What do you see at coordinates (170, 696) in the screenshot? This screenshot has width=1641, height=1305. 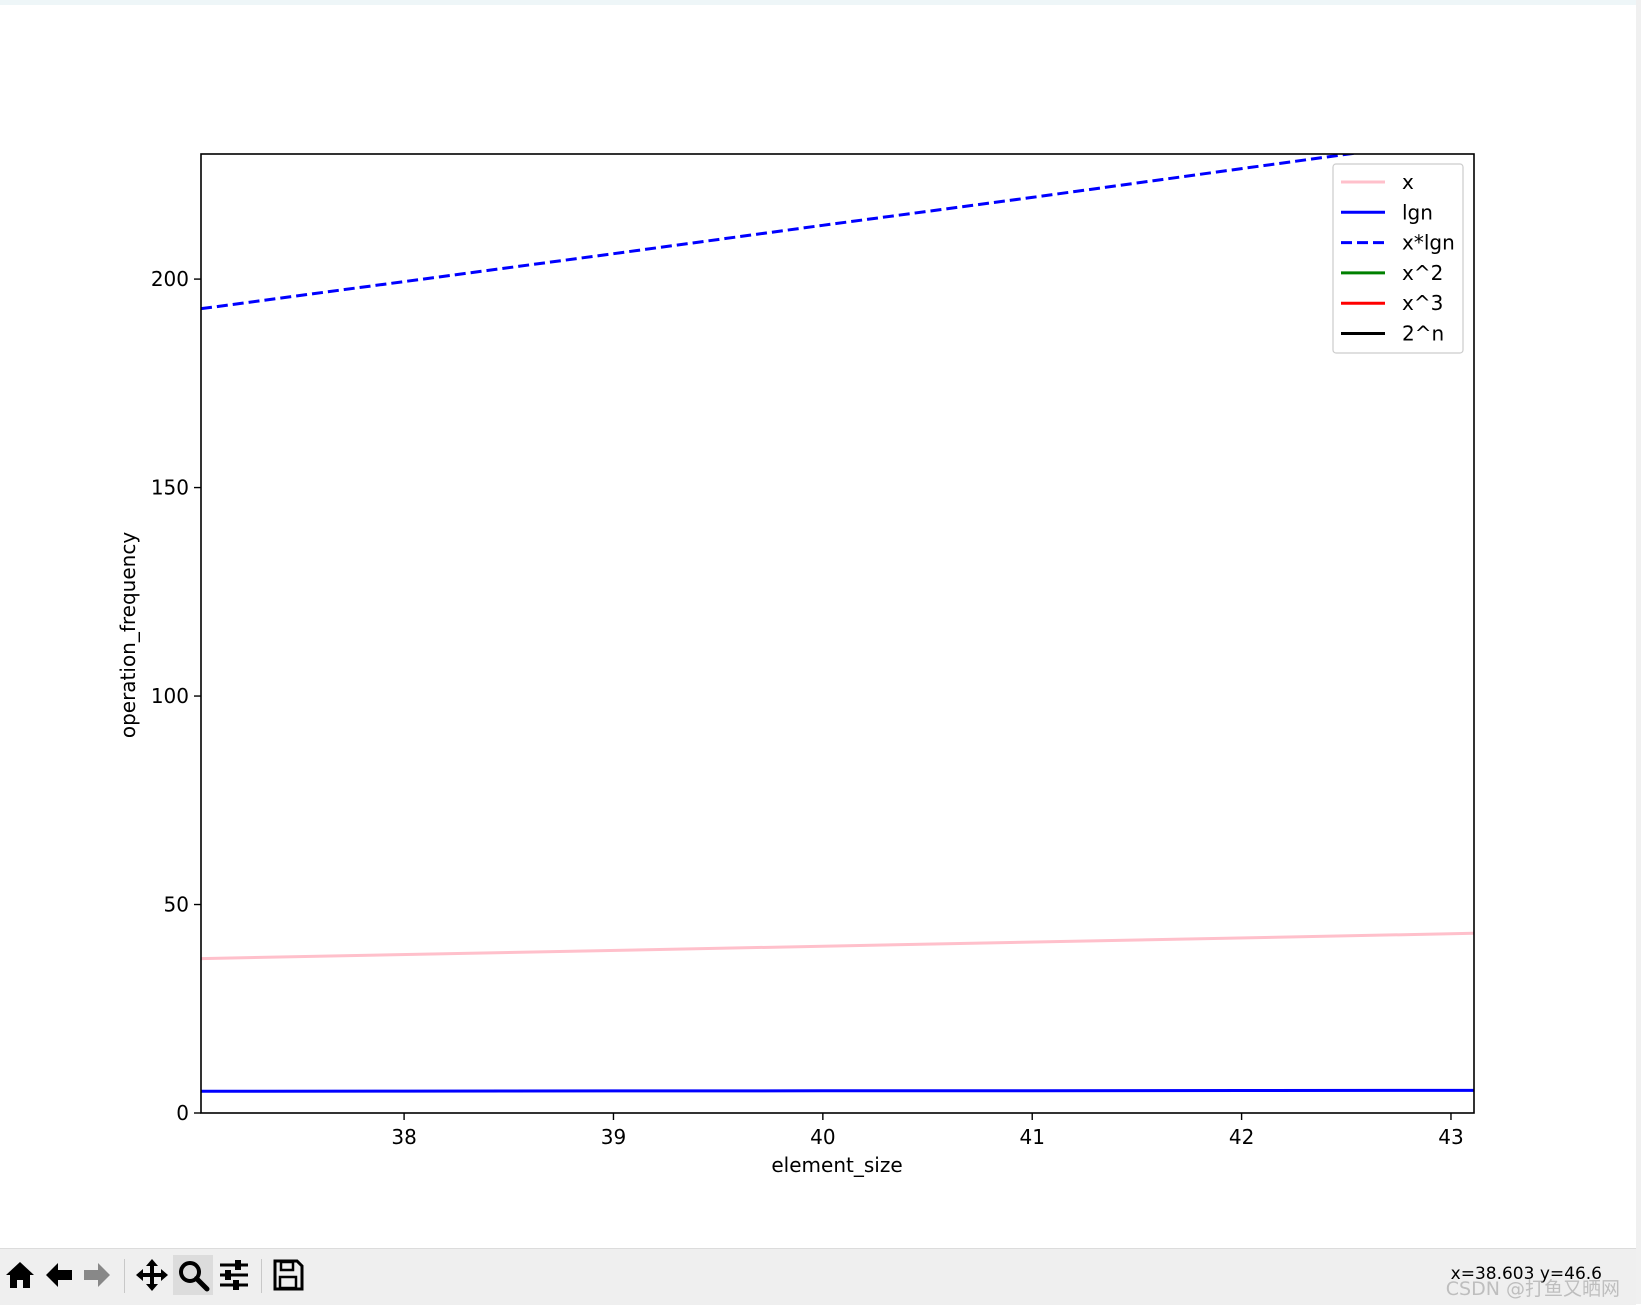 I see `y-tick-label: 100` at bounding box center [170, 696].